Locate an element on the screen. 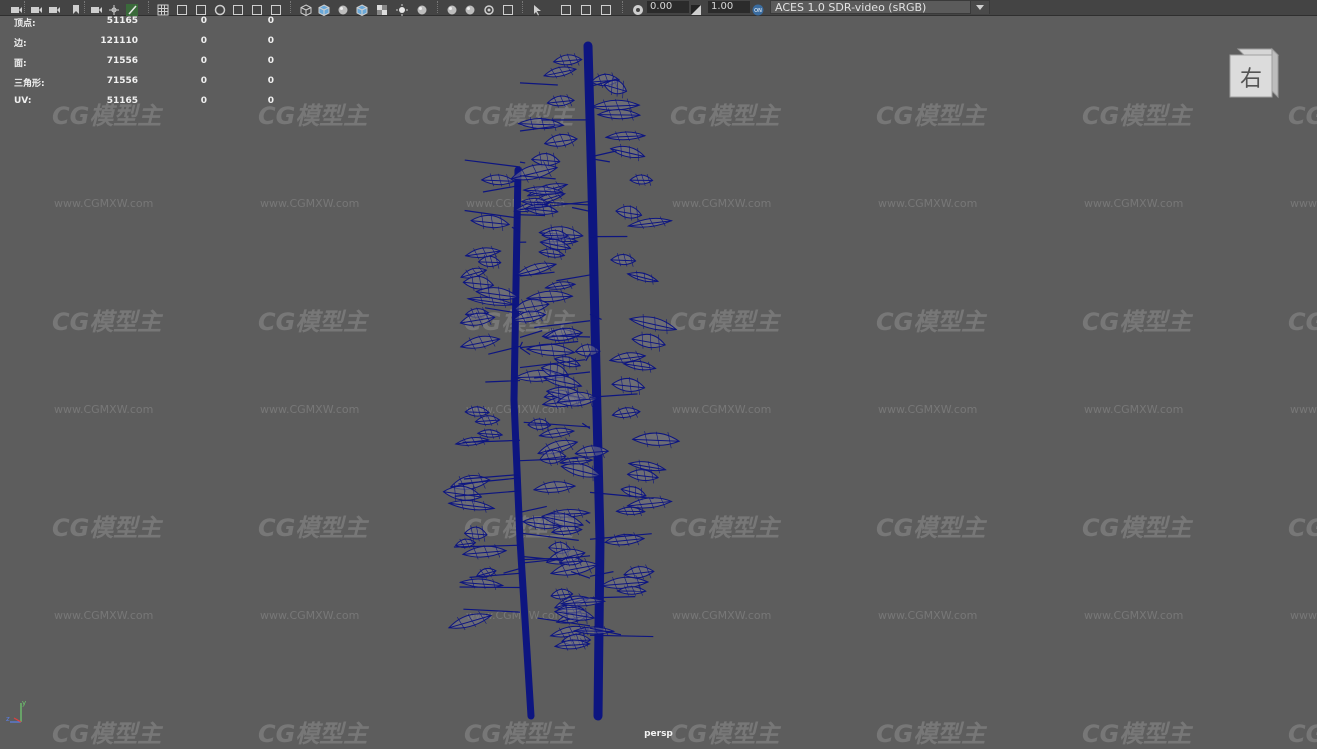 The width and height of the screenshot is (1317, 749). image-plane-icon is located at coordinates (96, 7).